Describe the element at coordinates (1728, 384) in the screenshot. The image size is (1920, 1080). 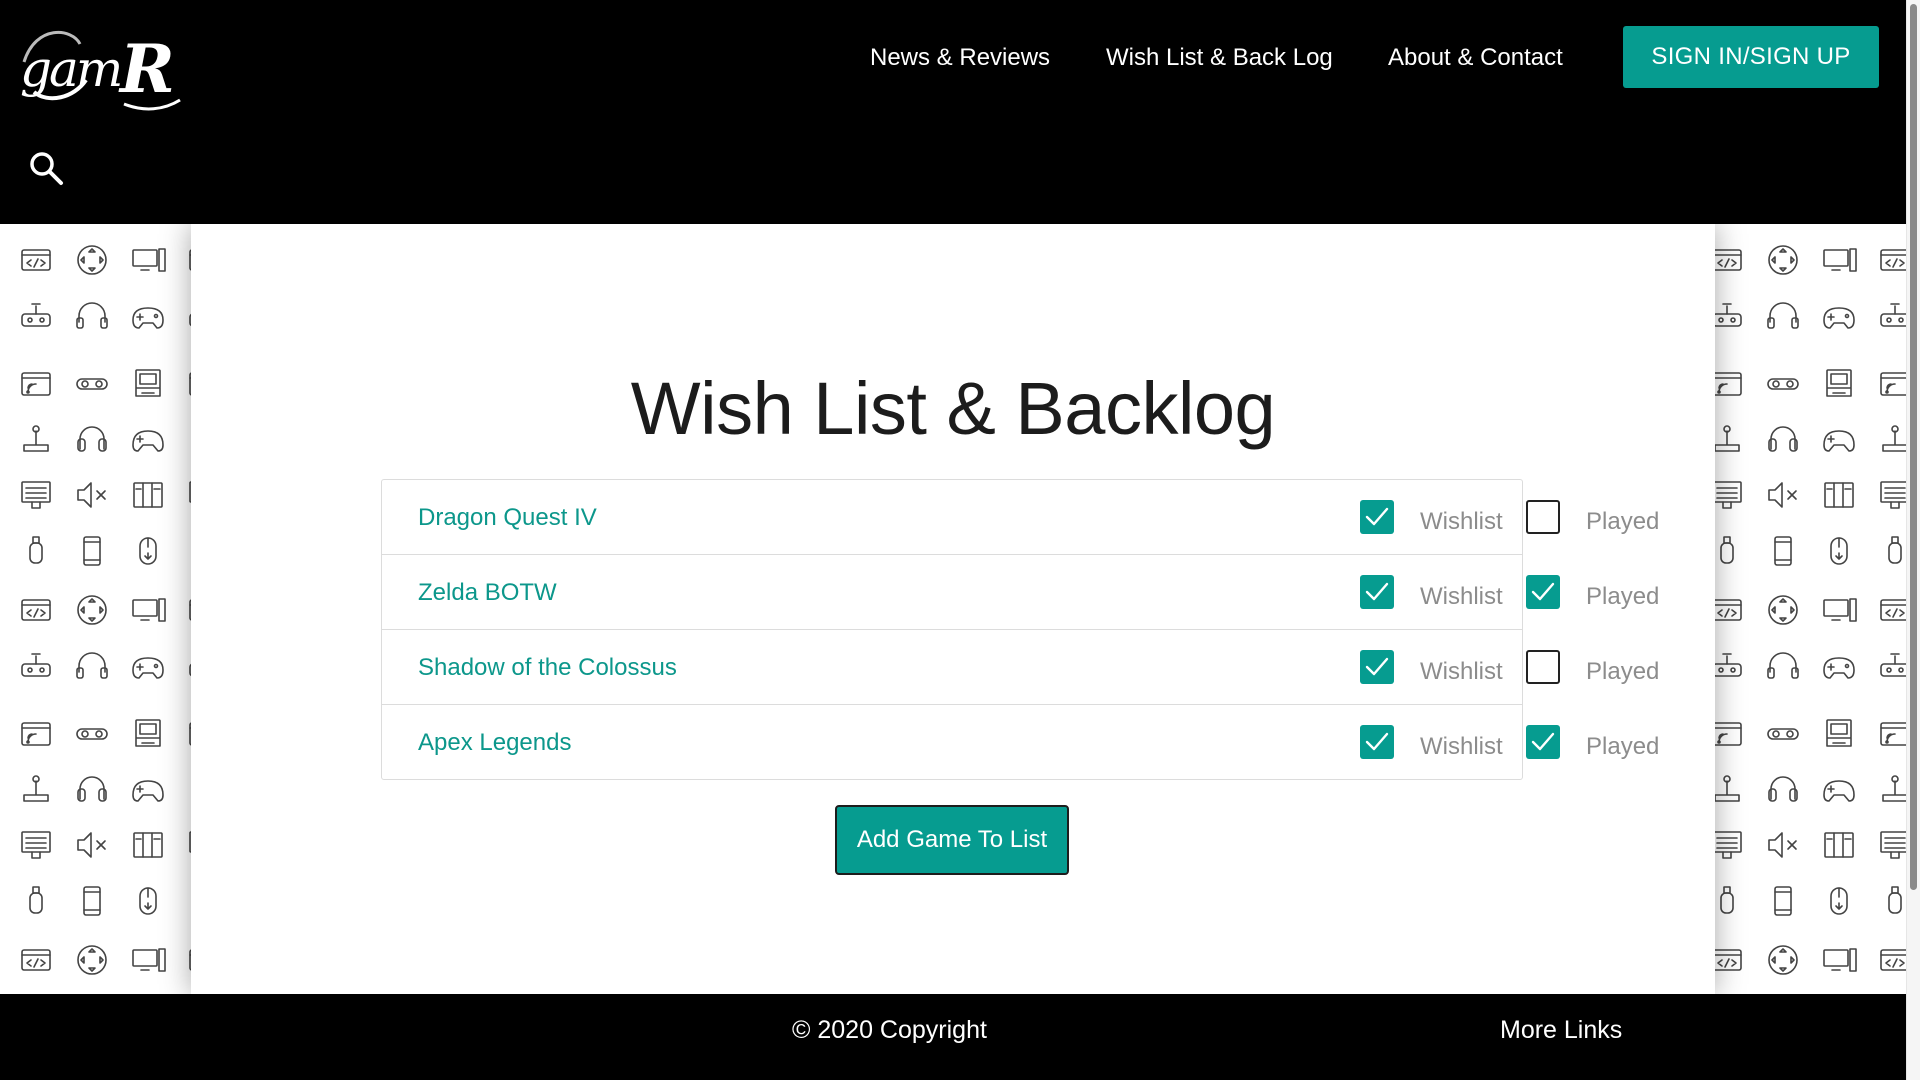
I see `stream-window-icon` at that location.